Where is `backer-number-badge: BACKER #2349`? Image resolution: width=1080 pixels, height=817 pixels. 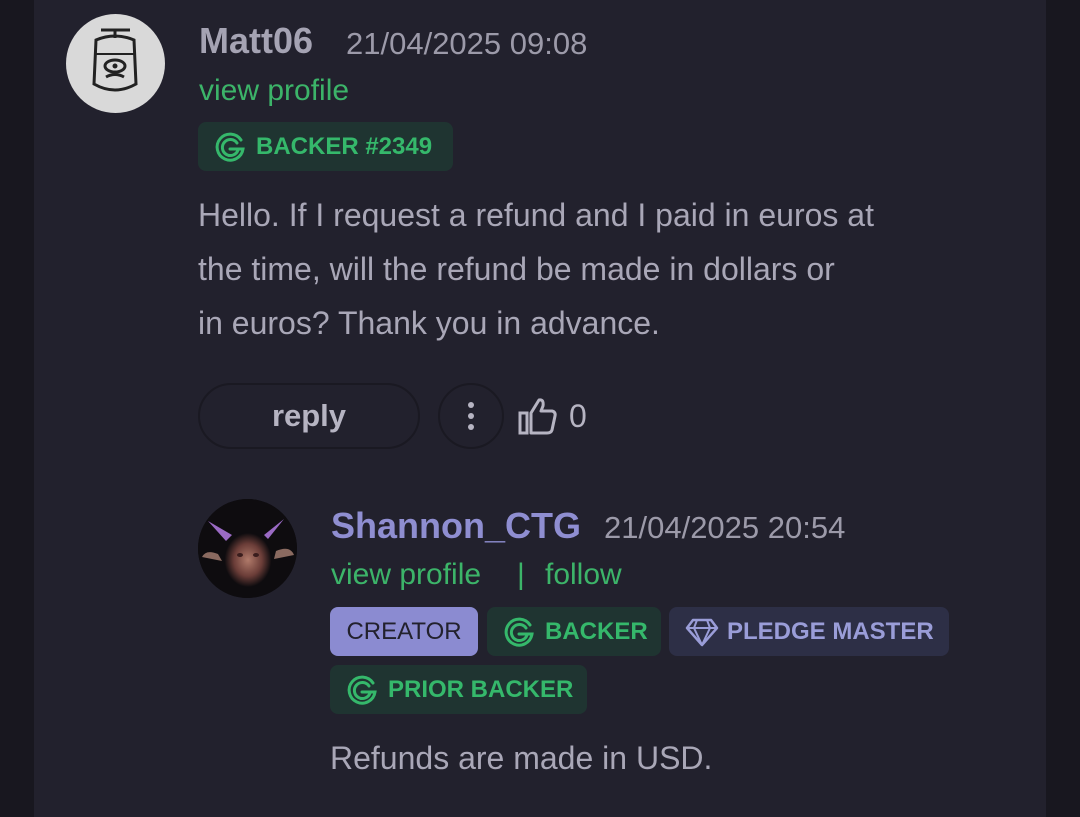
backer-number-badge: BACKER #2349 is located at coordinates (325, 146).